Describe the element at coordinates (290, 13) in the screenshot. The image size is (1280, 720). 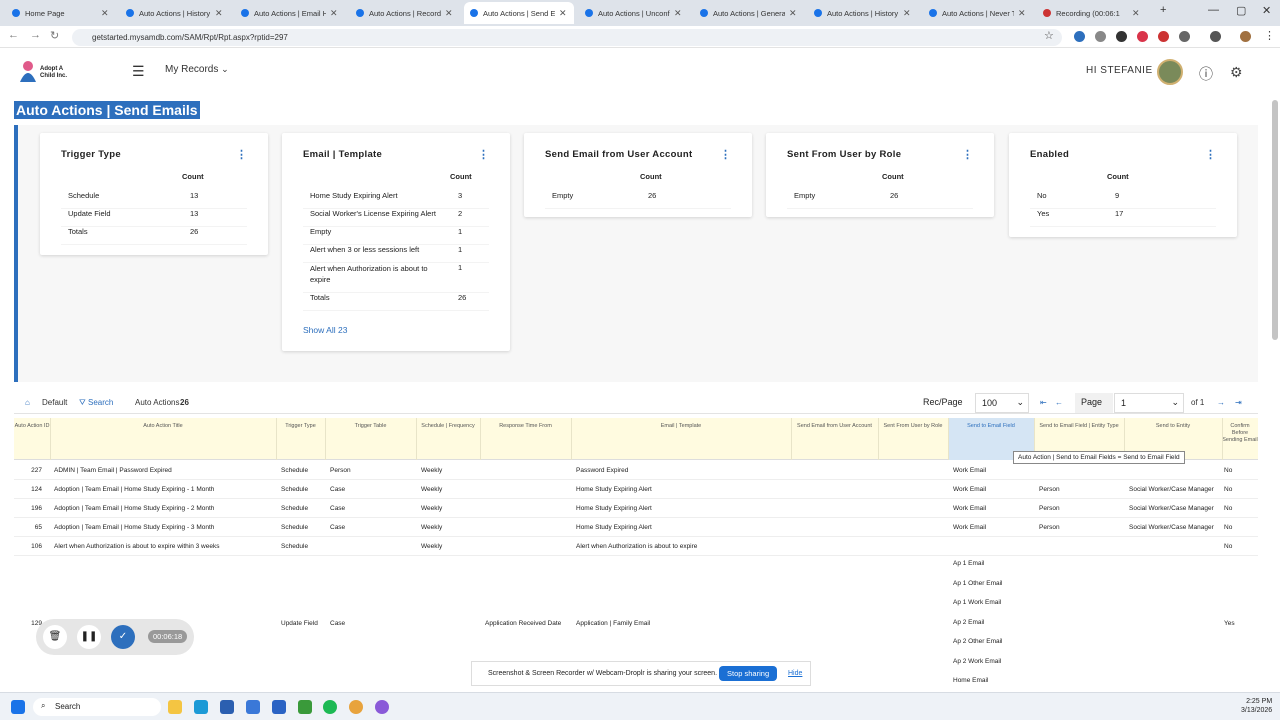
I see `browser-tab: Auto Actions | Email Hi ✕` at that location.